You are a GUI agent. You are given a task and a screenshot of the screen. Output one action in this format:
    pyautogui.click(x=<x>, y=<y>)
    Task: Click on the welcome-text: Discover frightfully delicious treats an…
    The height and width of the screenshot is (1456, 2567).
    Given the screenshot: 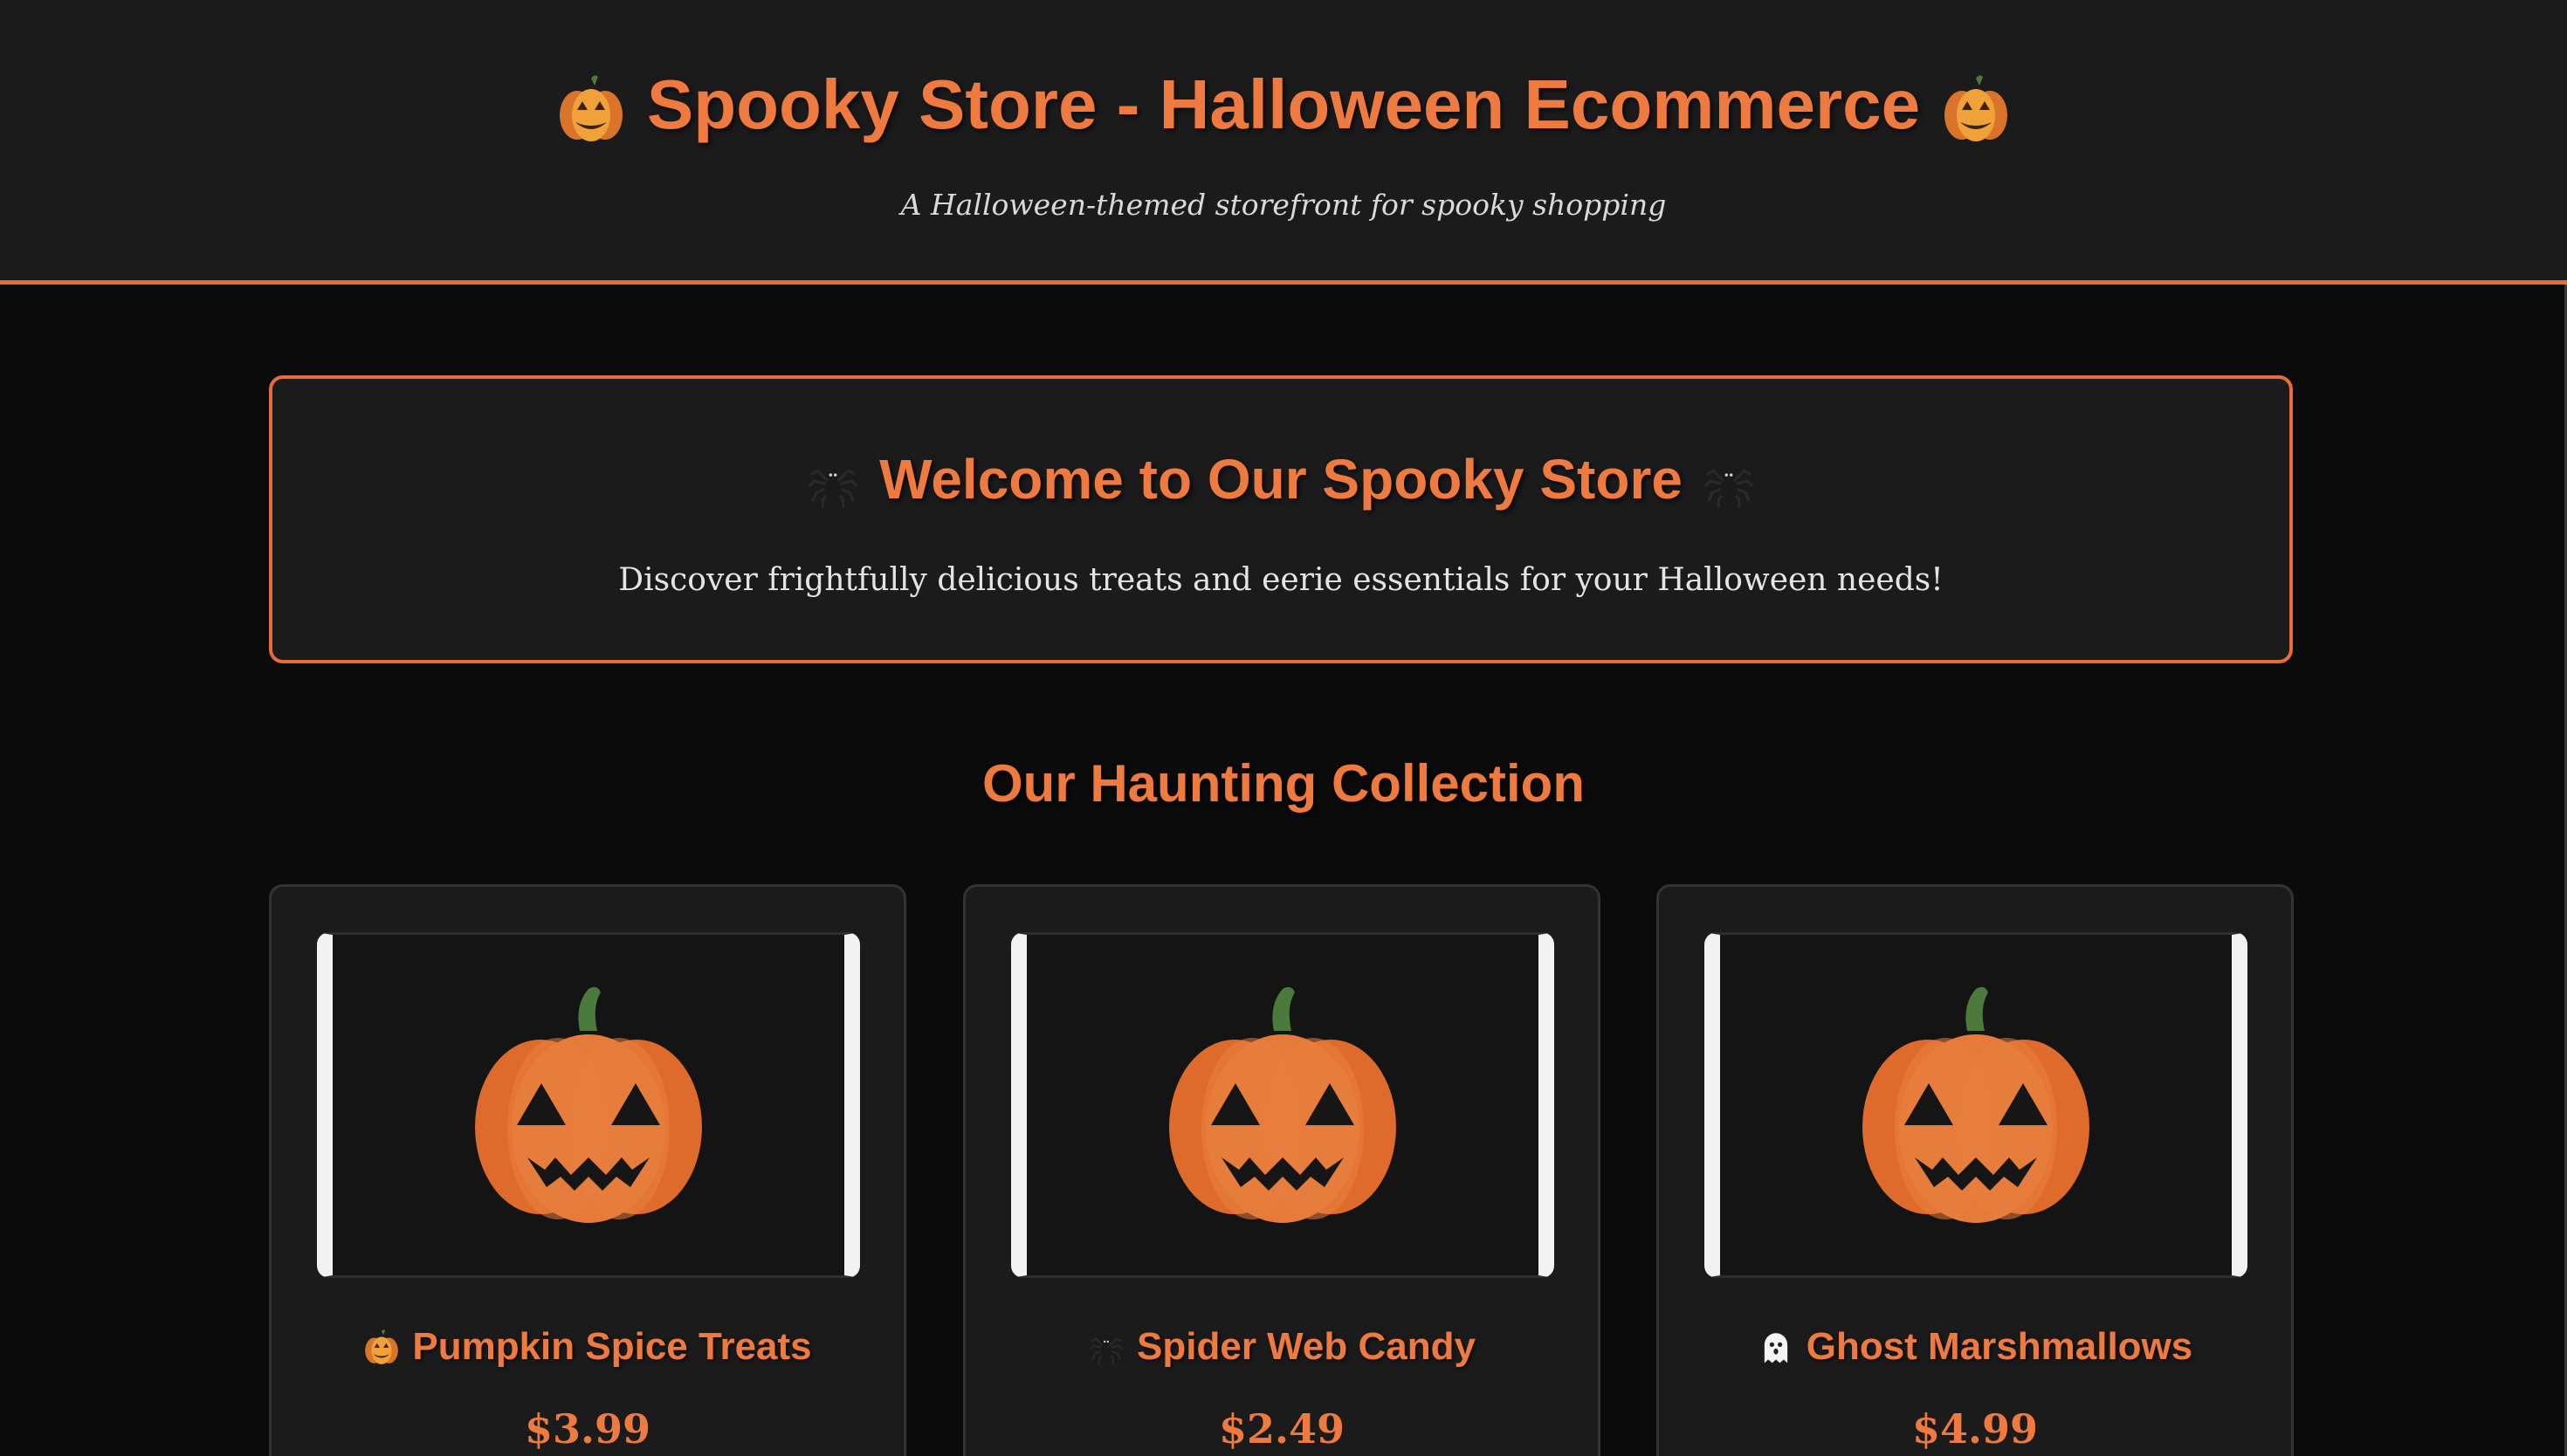 What is the action you would take?
    pyautogui.click(x=1281, y=580)
    